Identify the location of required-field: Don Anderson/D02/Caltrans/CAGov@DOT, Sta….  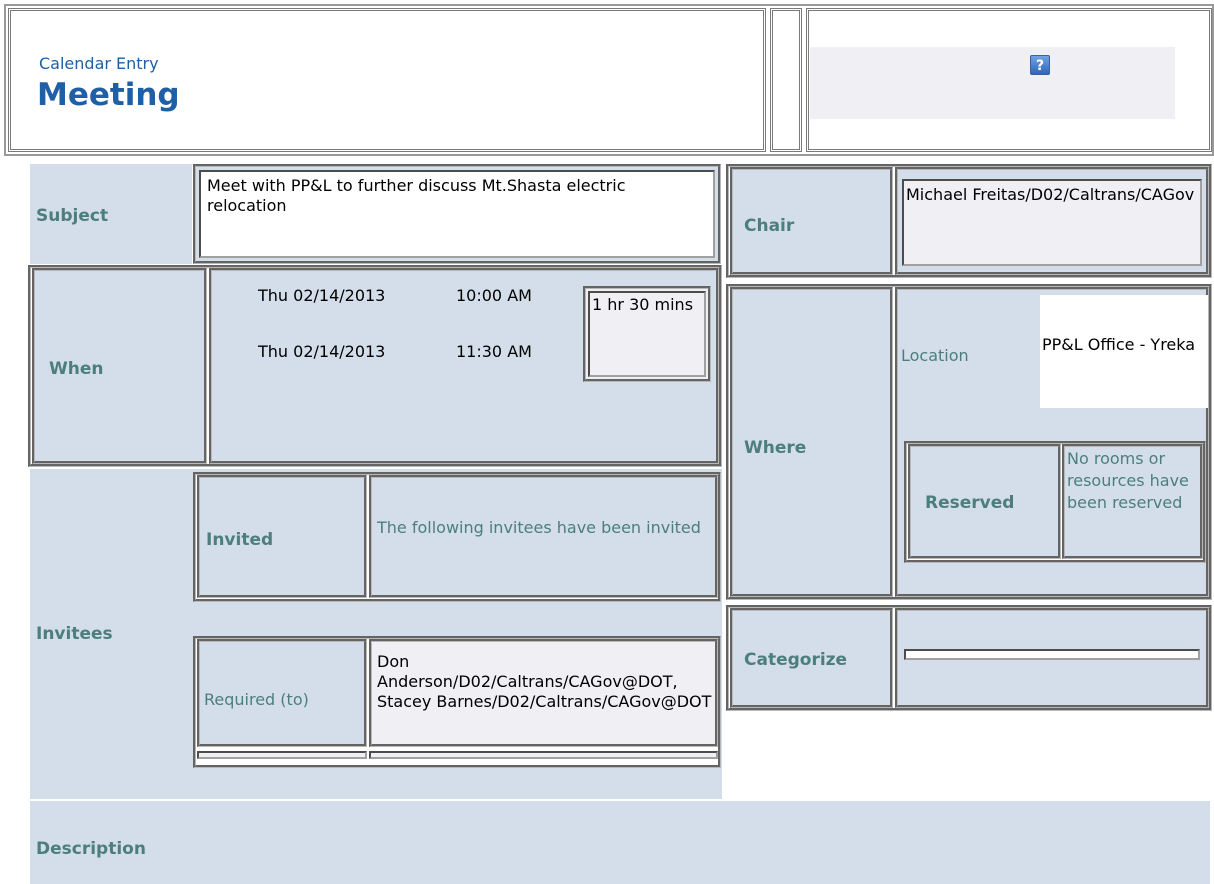
(543, 693).